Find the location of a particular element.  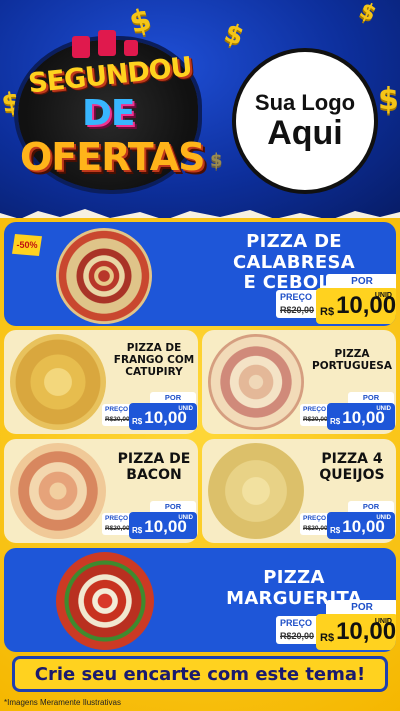

footnote: *Imagens Meramente Ilustrativas is located at coordinates (62, 702).